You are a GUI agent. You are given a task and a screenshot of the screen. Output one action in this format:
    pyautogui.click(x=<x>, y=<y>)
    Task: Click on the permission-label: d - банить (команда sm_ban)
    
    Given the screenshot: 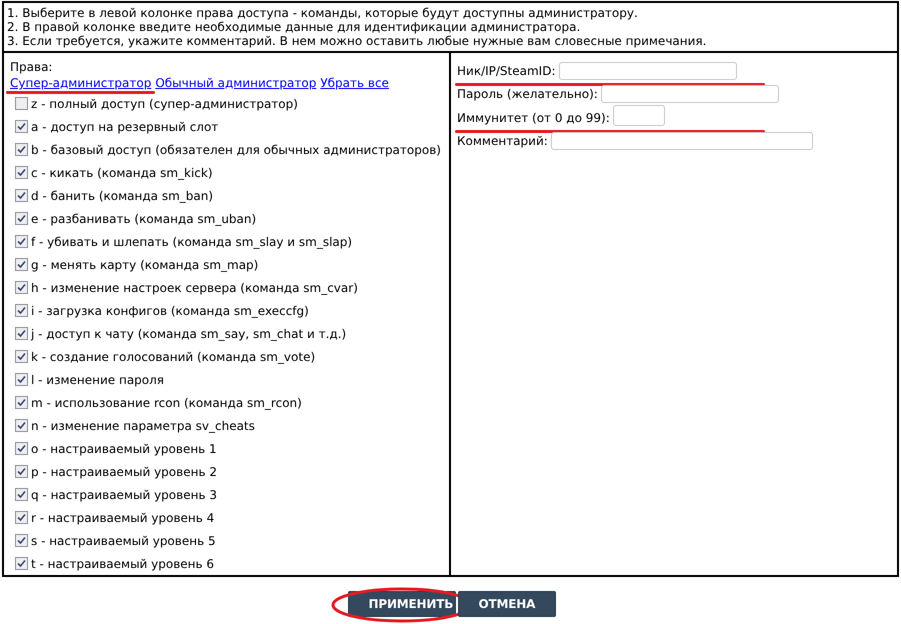 What is the action you would take?
    pyautogui.click(x=122, y=195)
    